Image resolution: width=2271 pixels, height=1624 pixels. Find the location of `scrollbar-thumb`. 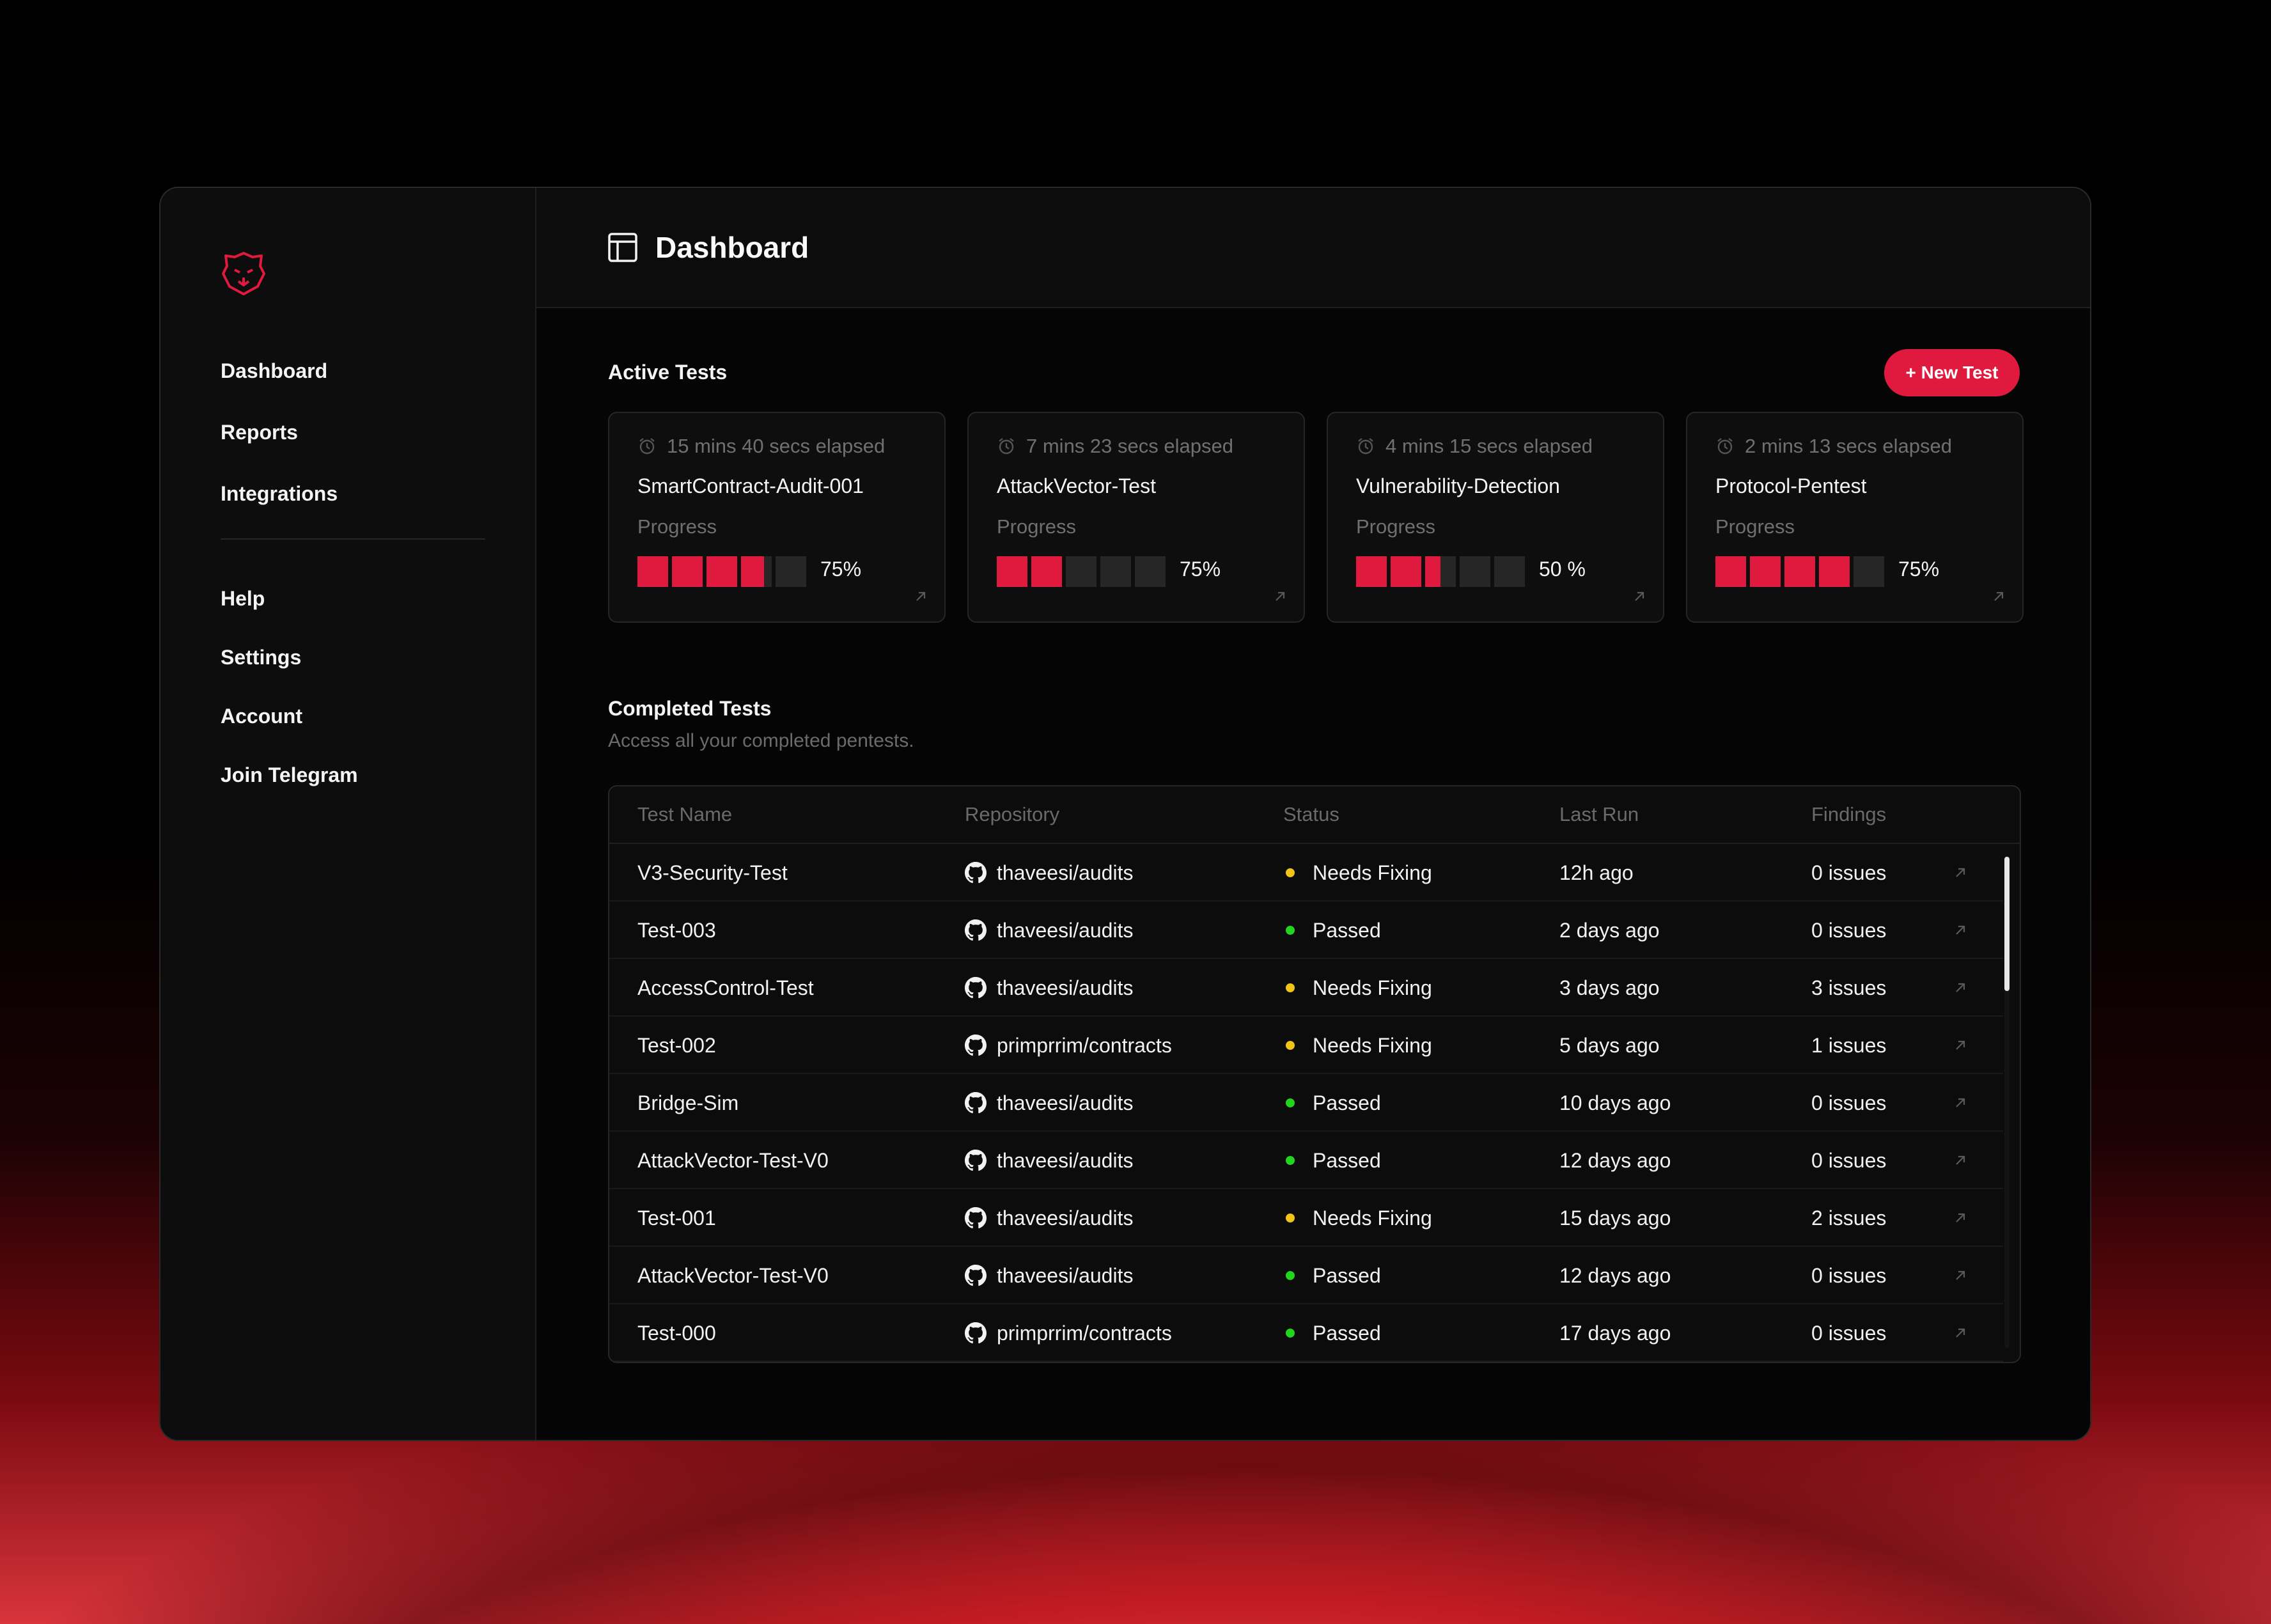

scrollbar-thumb is located at coordinates (2007, 924).